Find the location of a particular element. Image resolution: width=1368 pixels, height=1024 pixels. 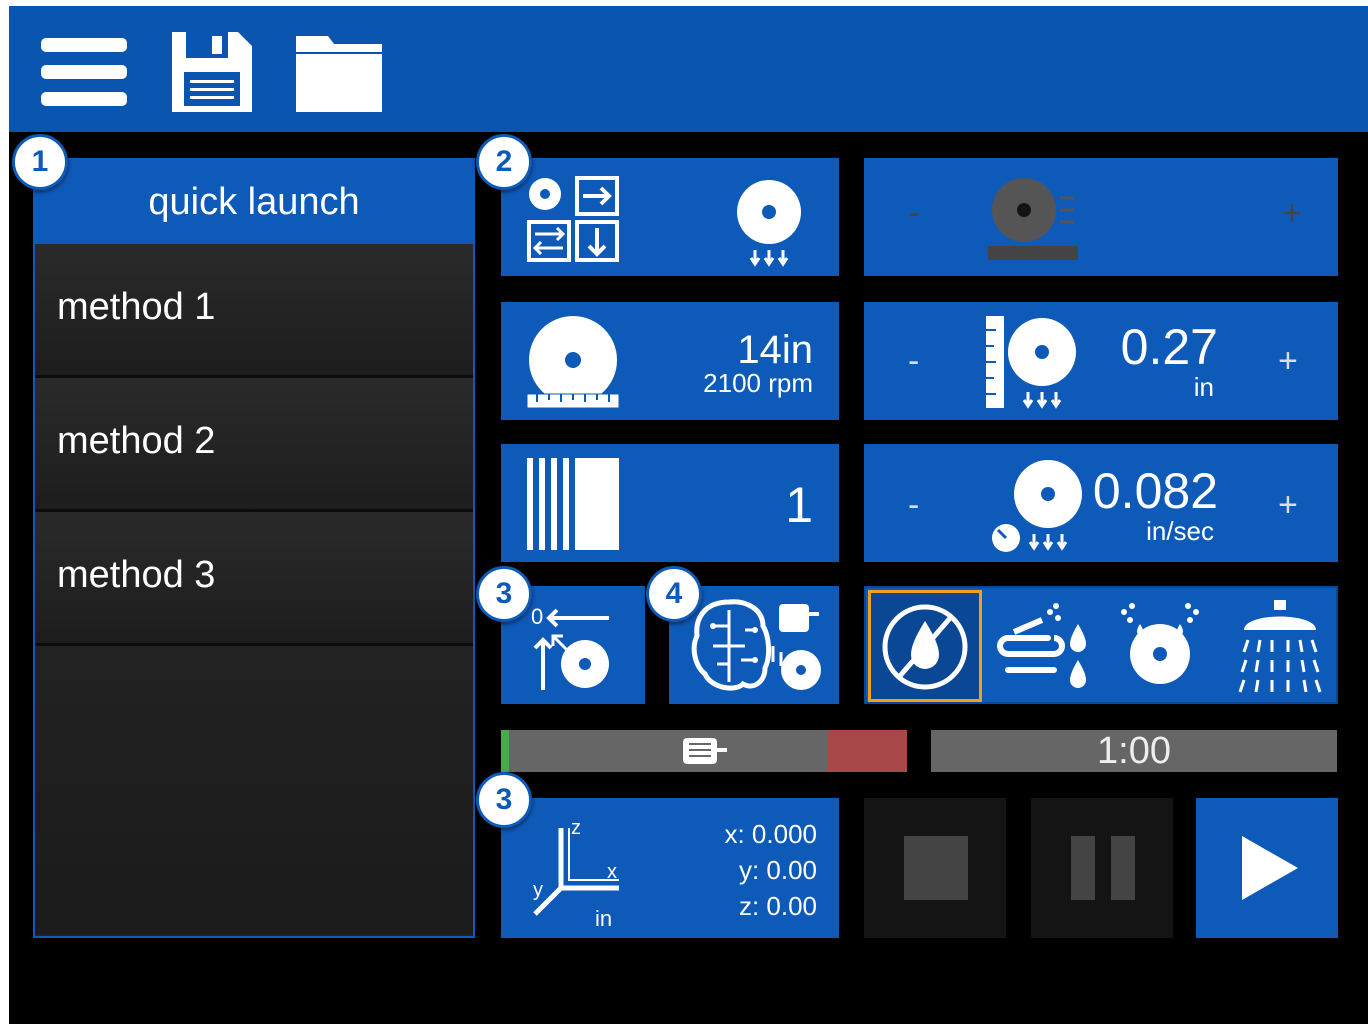

no-coolant-icon is located at coordinates (925, 647).